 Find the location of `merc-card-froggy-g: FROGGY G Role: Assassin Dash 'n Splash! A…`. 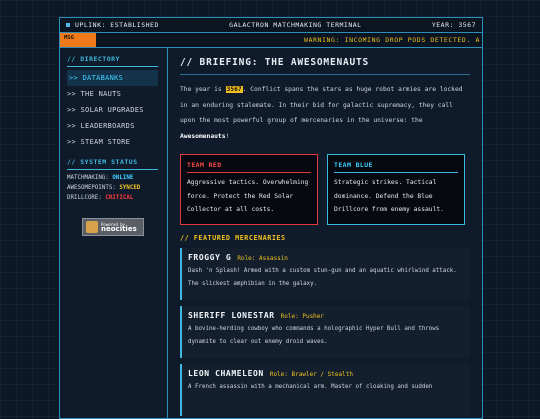

merc-card-froggy-g: FROGGY G Role: Assassin Dash 'n Splash! A… is located at coordinates (325, 274).